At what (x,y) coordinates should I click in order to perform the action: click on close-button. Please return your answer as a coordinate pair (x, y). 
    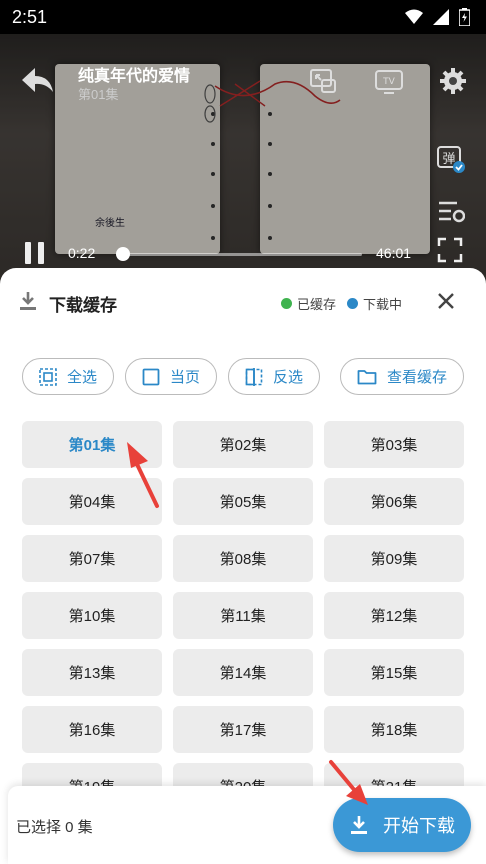
    Looking at the image, I should click on (446, 301).